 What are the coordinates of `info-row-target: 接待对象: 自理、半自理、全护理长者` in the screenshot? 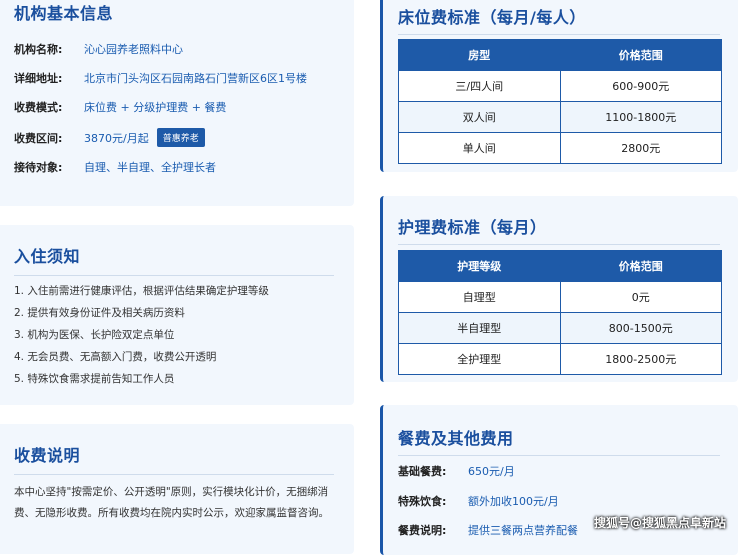 It's located at (115, 167).